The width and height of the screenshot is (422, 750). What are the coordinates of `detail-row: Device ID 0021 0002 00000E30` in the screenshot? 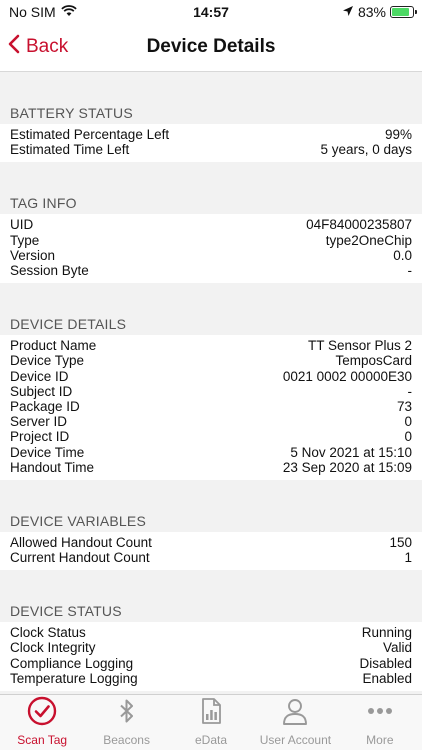 It's located at (211, 376).